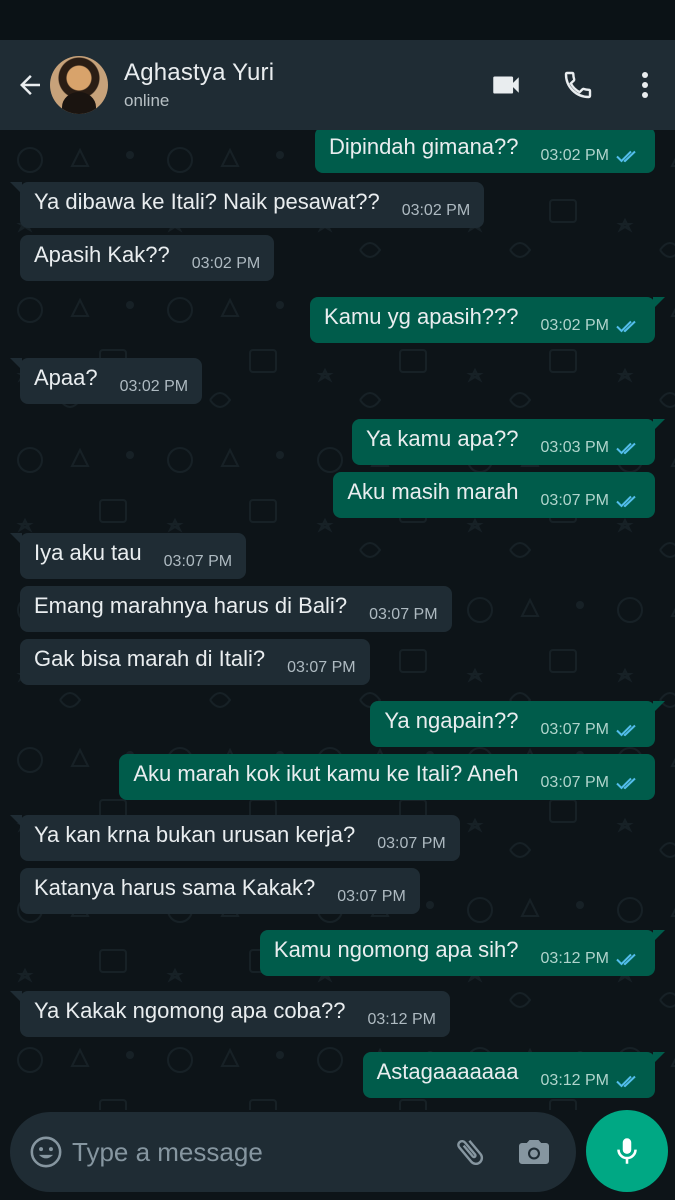 The height and width of the screenshot is (1200, 675). I want to click on message-time: 03:03 PM, so click(574, 447).